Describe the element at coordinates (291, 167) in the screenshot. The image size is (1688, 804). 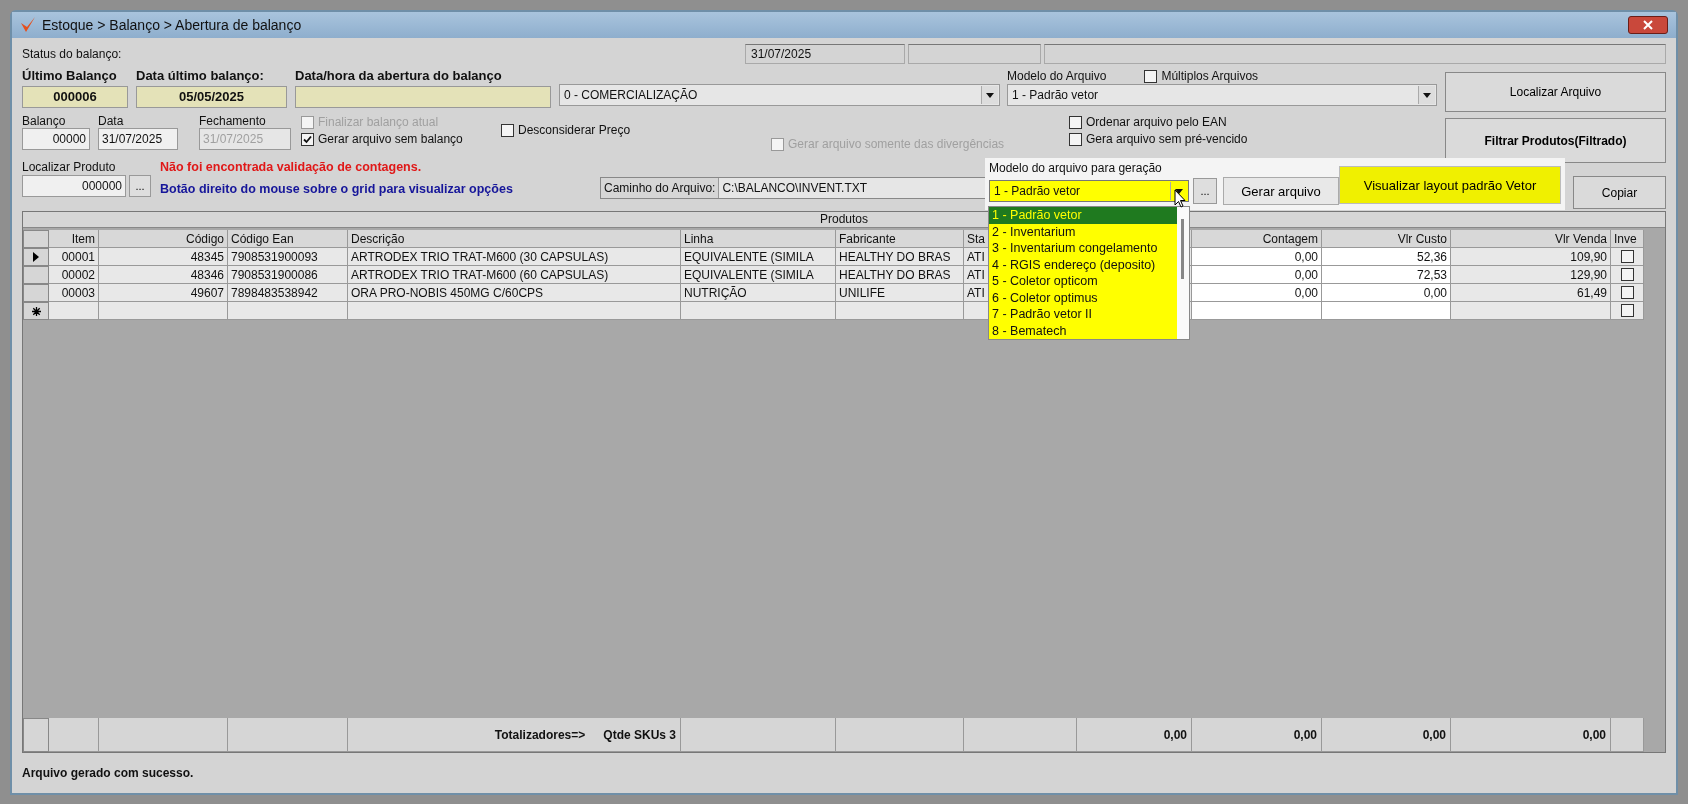
I see `error-message: Não foi encontrada validação de contagens.` at that location.